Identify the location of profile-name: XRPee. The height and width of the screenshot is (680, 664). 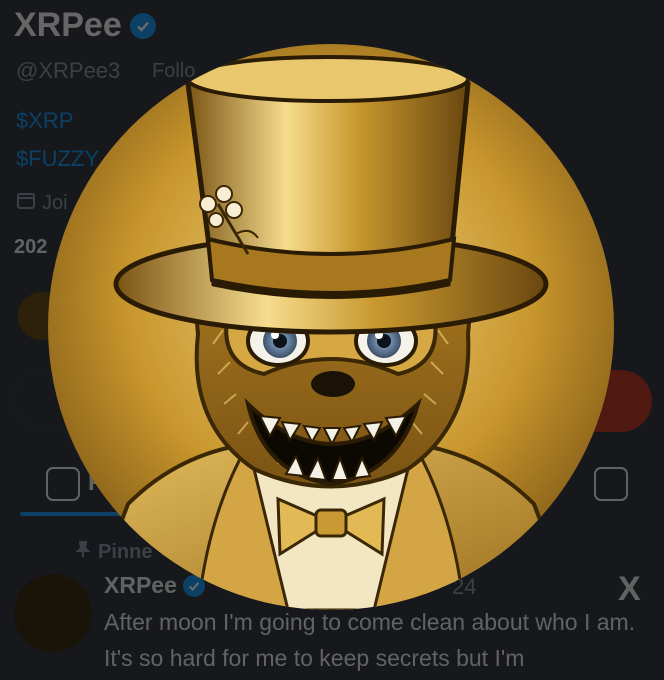
(68, 25).